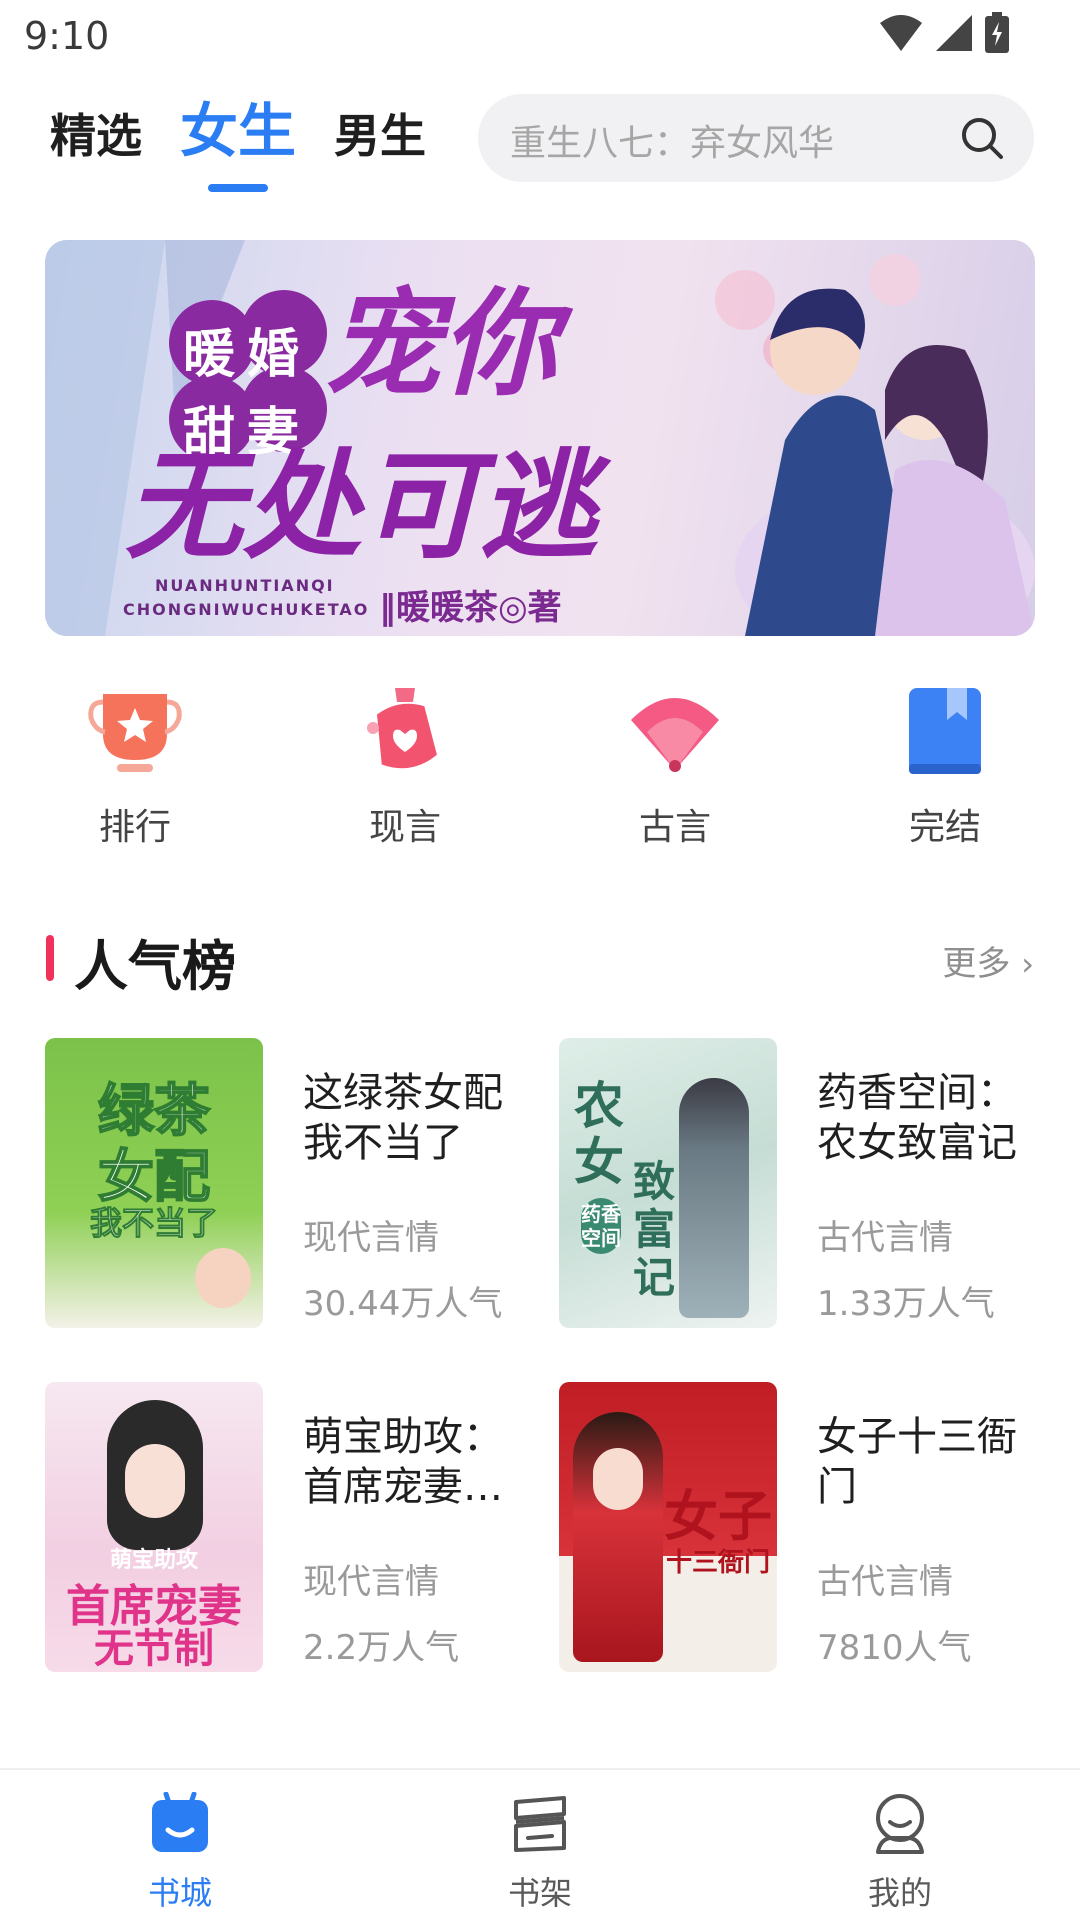  What do you see at coordinates (361, 506) in the screenshot?
I see `banner-big-title-2: 无处可逃` at bounding box center [361, 506].